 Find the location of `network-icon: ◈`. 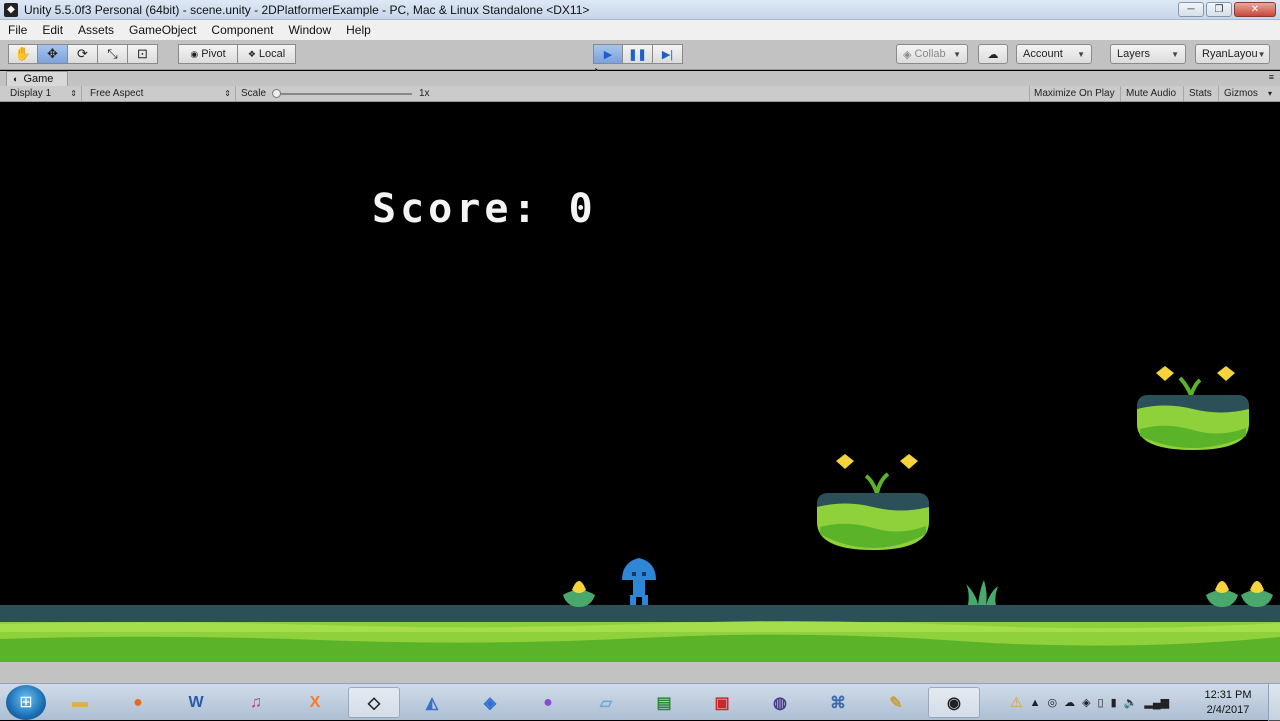

network-icon: ◈ is located at coordinates (1086, 702).